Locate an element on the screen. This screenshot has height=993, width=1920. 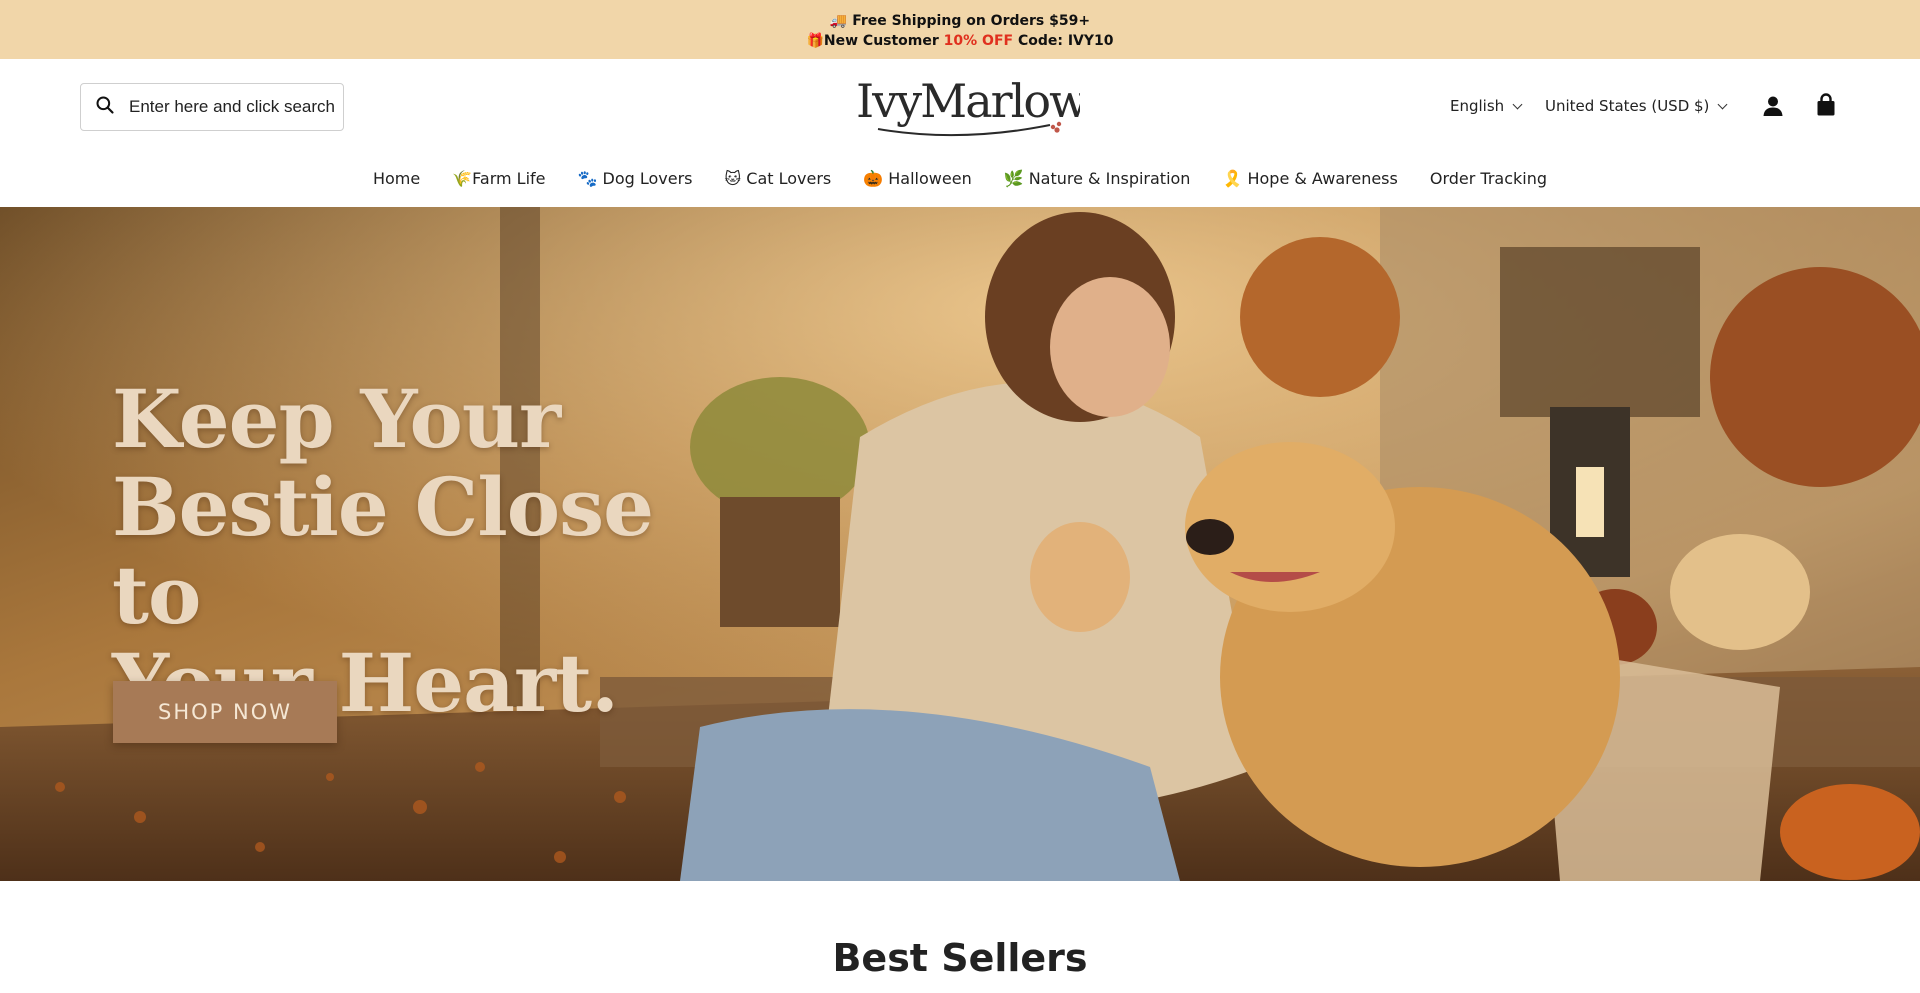
nav-item-order-tracking: Order Tracking is located at coordinates (1488, 179).